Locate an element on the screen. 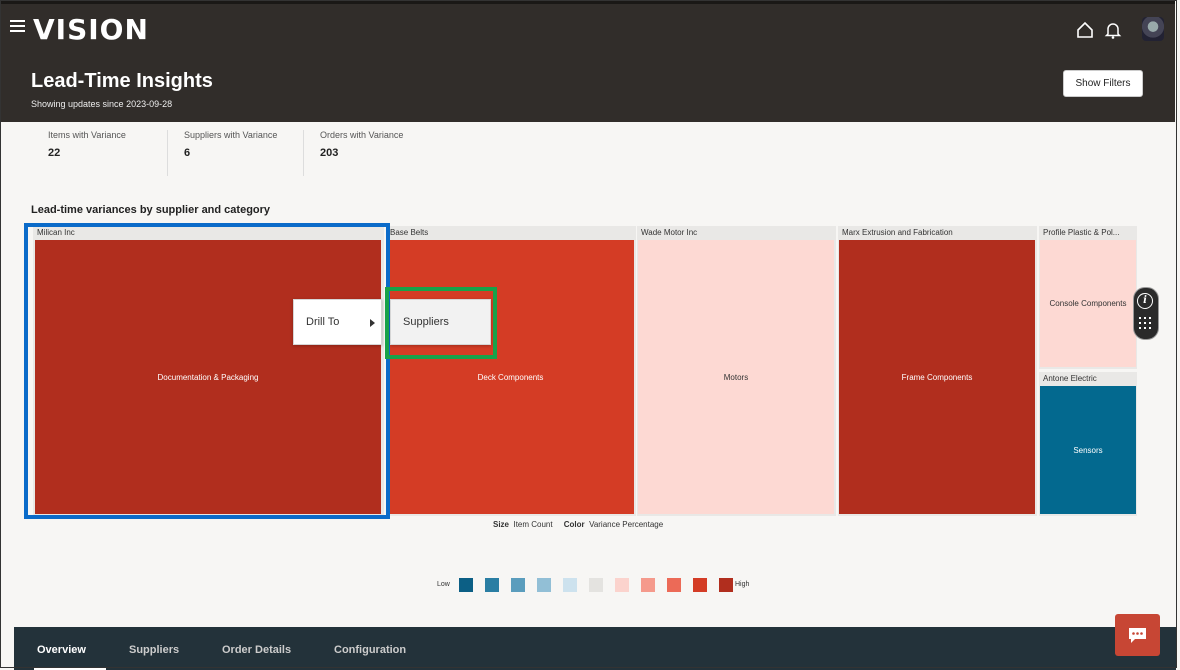 This screenshot has height=670, width=1180. treemap-cell-deck-components: Deck Components is located at coordinates (510, 377).